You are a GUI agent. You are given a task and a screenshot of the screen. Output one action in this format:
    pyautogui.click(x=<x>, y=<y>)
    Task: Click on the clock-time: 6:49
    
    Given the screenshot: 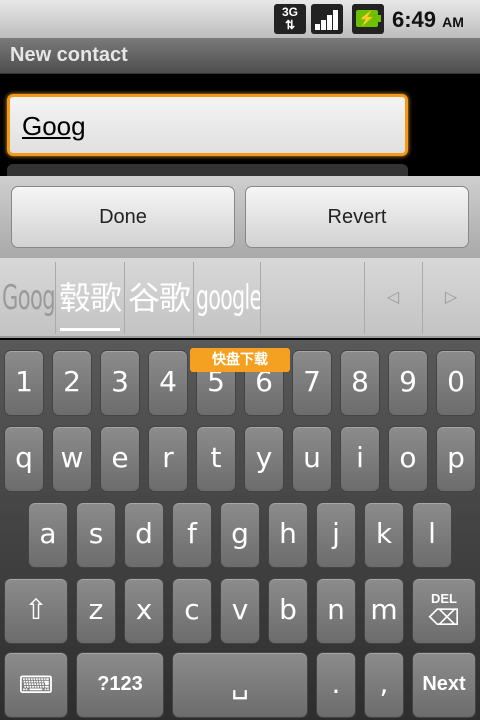 What is the action you would take?
    pyautogui.click(x=414, y=19)
    